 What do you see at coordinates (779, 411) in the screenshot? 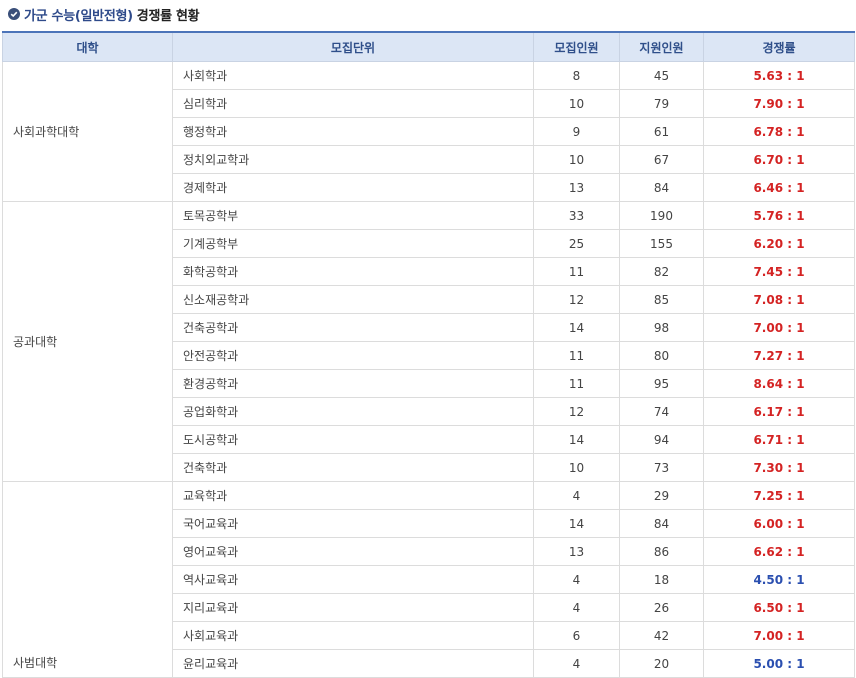
I see `rate-cell: 6.17 : 1` at bounding box center [779, 411].